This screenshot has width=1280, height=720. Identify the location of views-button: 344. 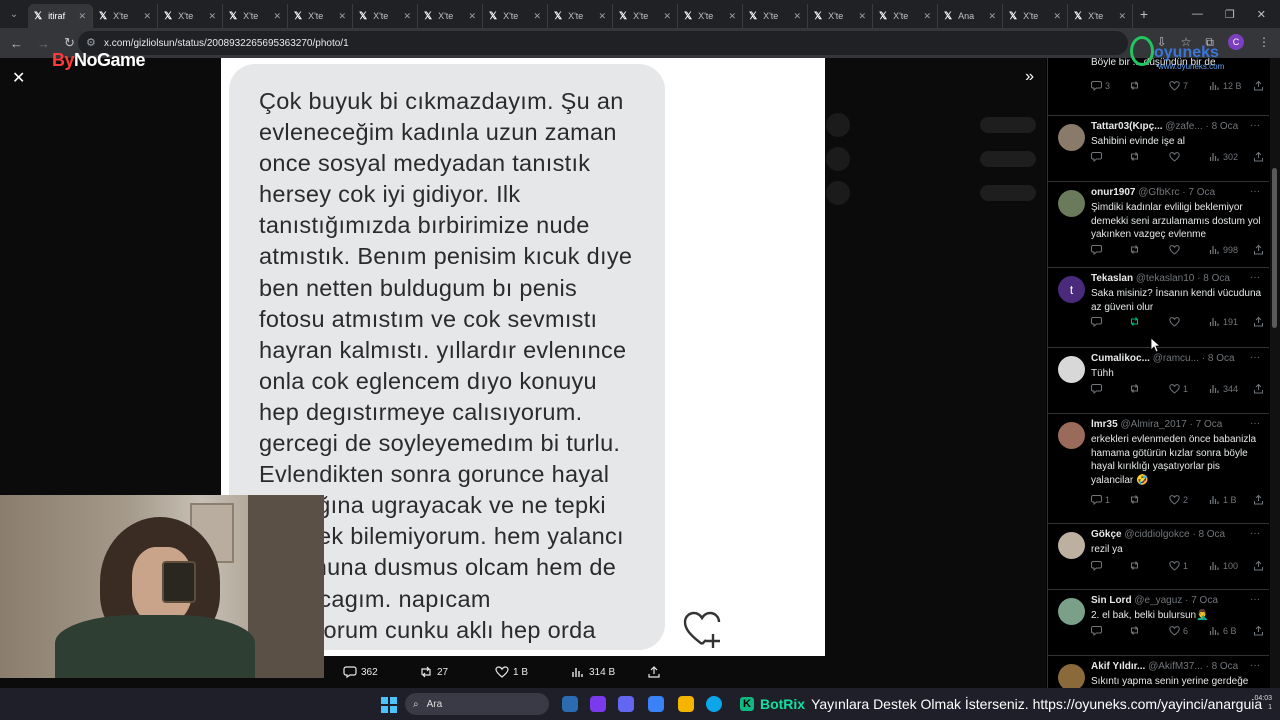
(1223, 388).